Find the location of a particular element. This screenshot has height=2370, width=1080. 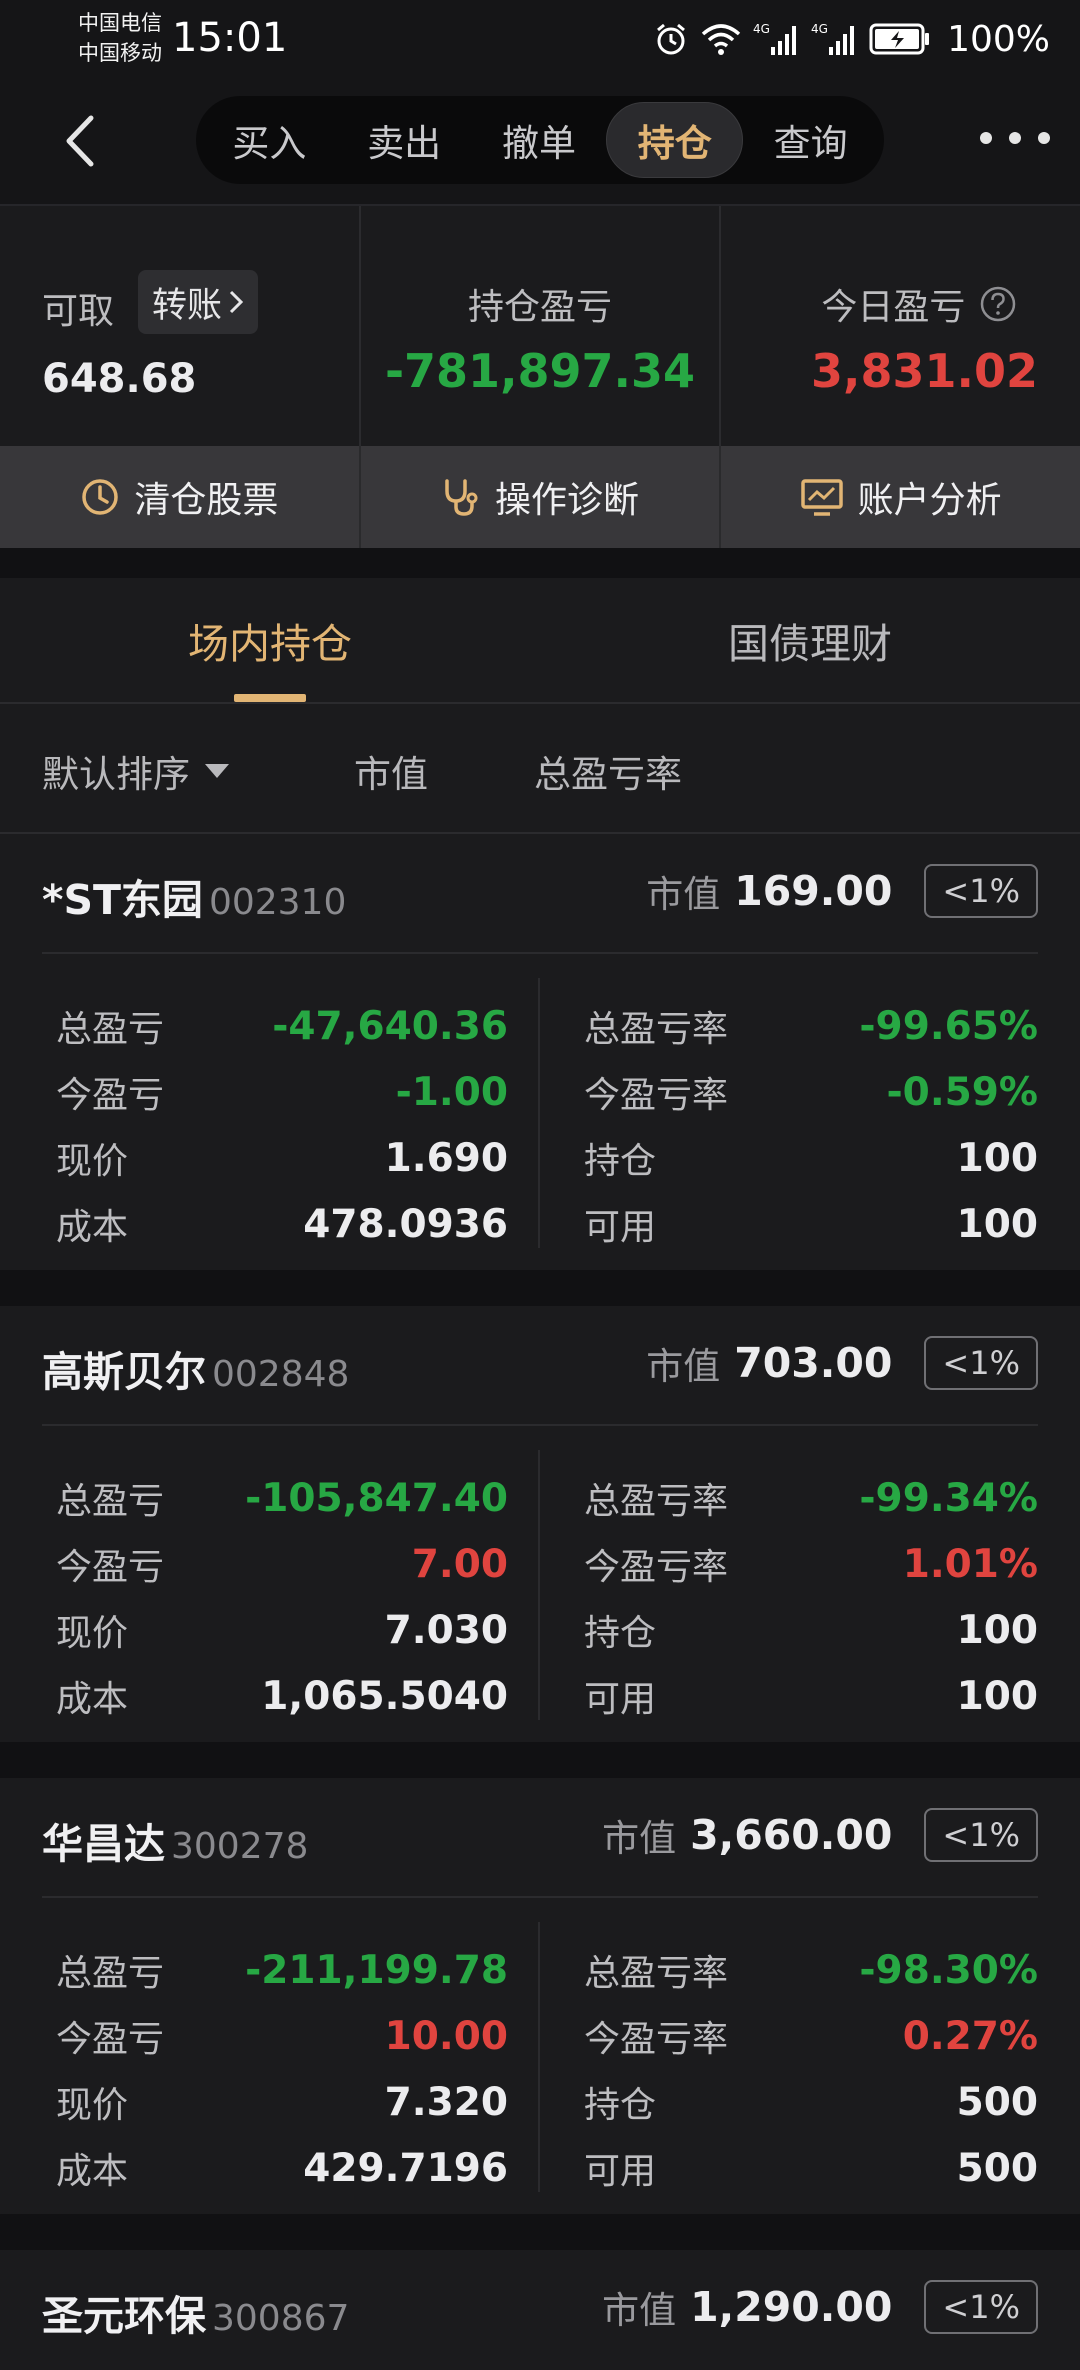

price-row: 现价 7.030 is located at coordinates (282, 1630).